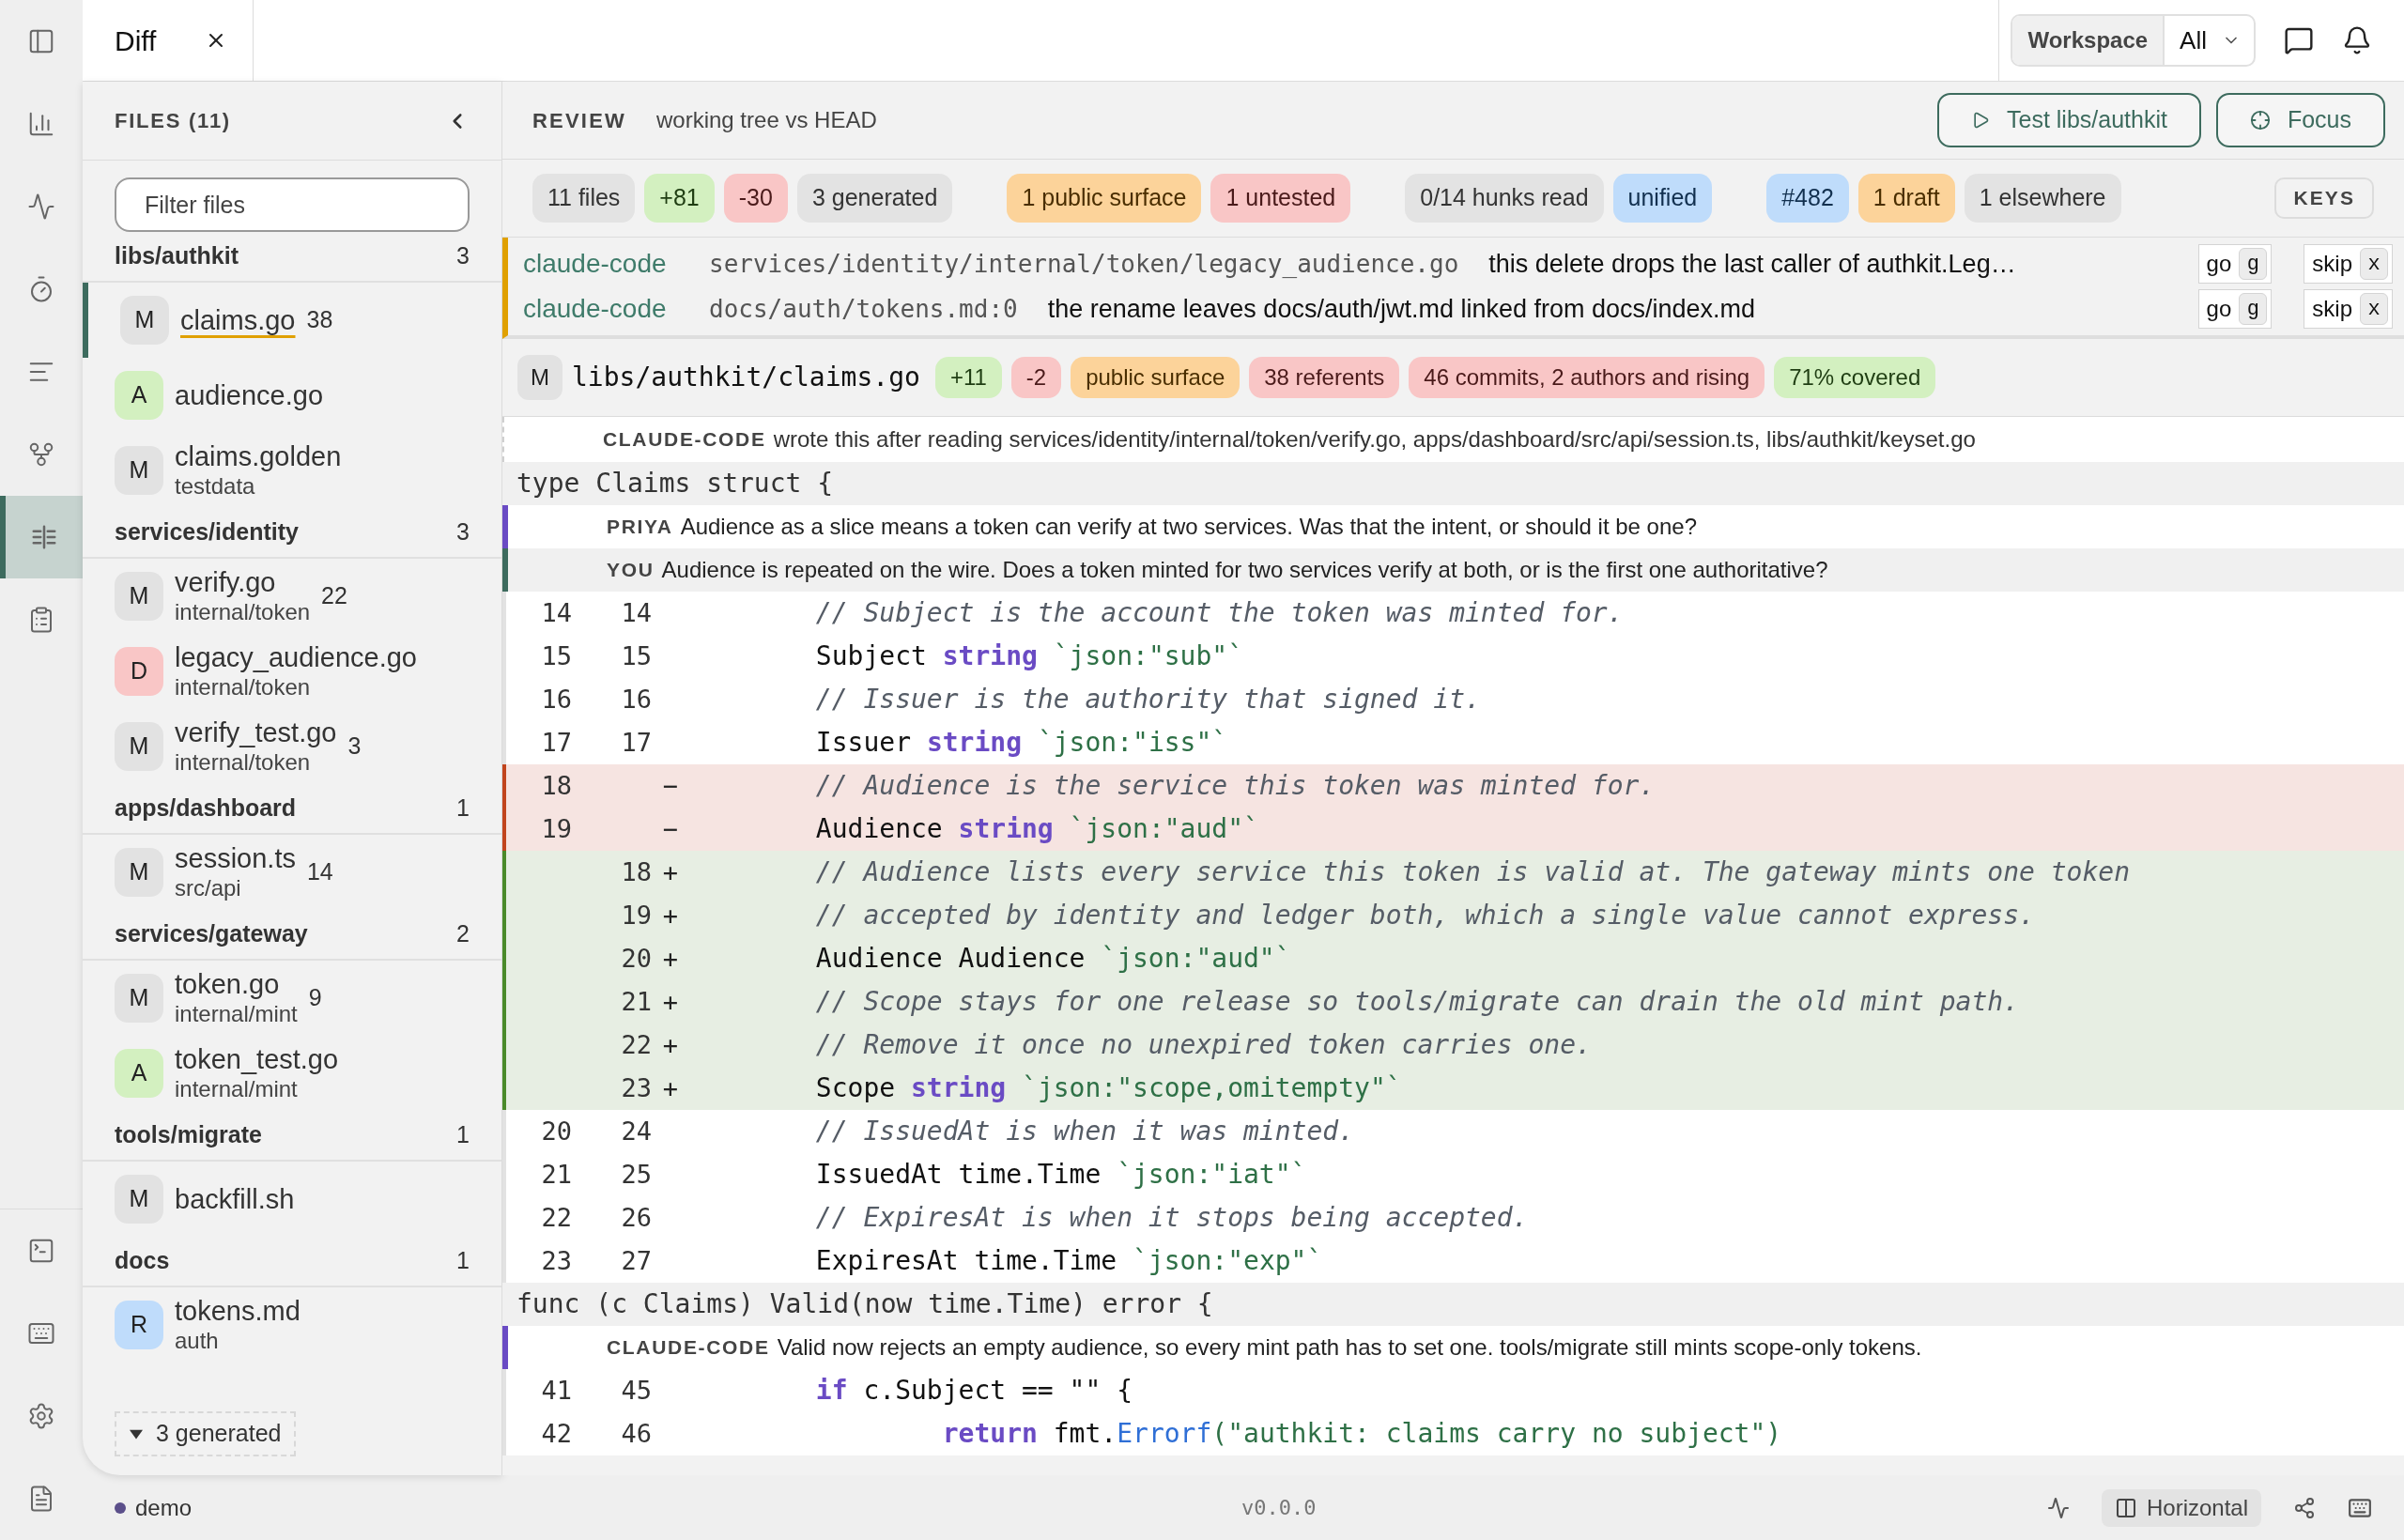 This screenshot has height=1540, width=2404. What do you see at coordinates (139, 1325) in the screenshot?
I see `status-badge: R` at bounding box center [139, 1325].